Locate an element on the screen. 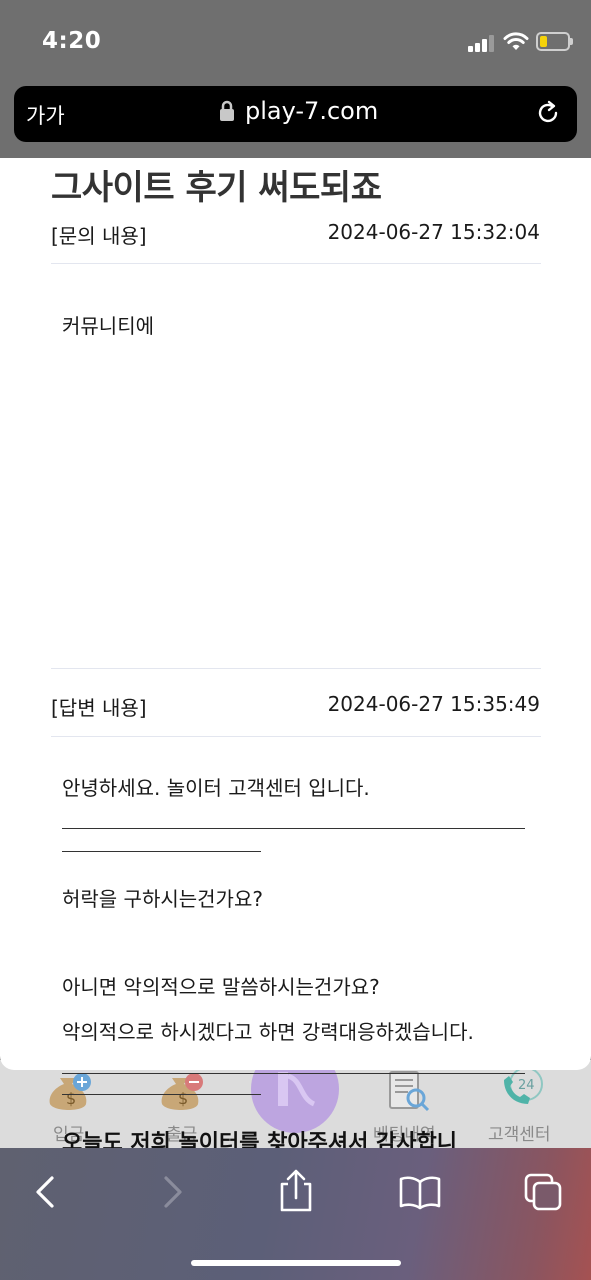 Image resolution: width=591 pixels, height=1280 pixels. betting-history-icon is located at coordinates (409, 1091).